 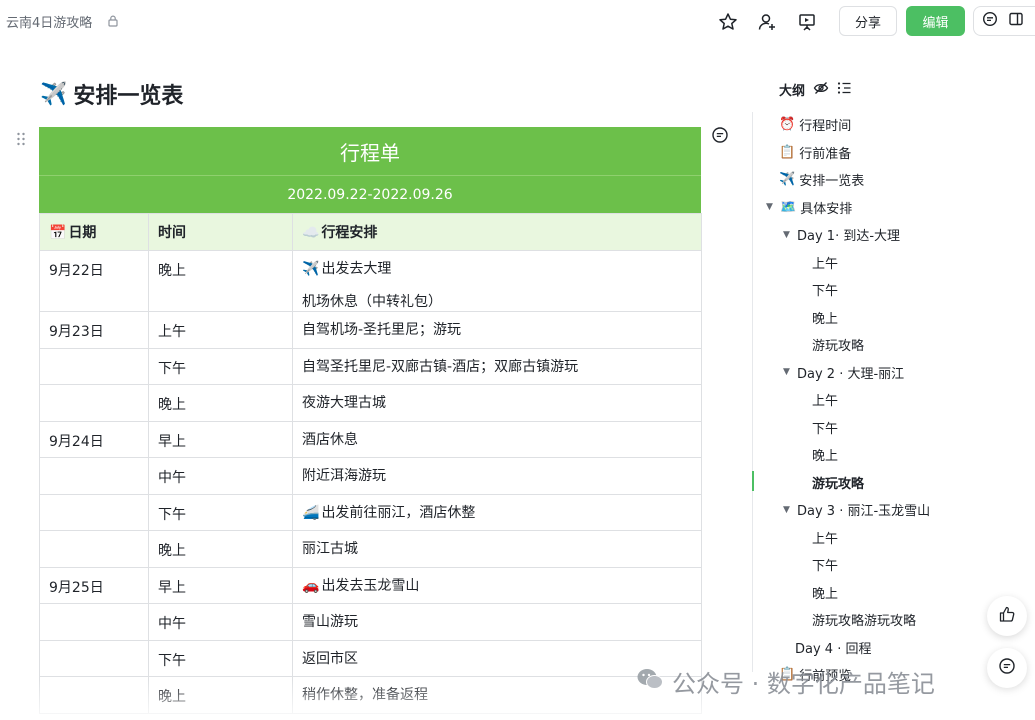 What do you see at coordinates (935, 21) in the screenshot?
I see `edit-button: 编辑` at bounding box center [935, 21].